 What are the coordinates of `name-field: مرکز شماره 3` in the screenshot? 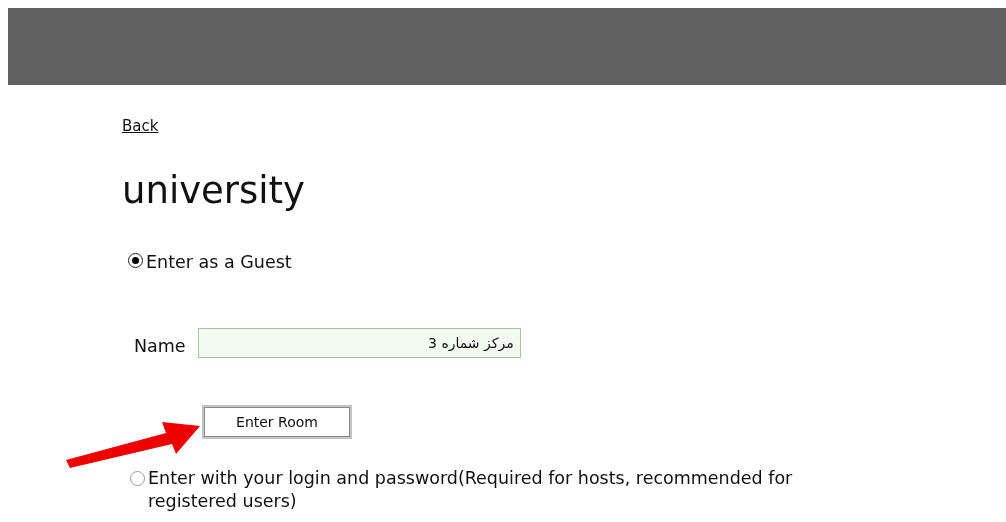 It's located at (359, 342).